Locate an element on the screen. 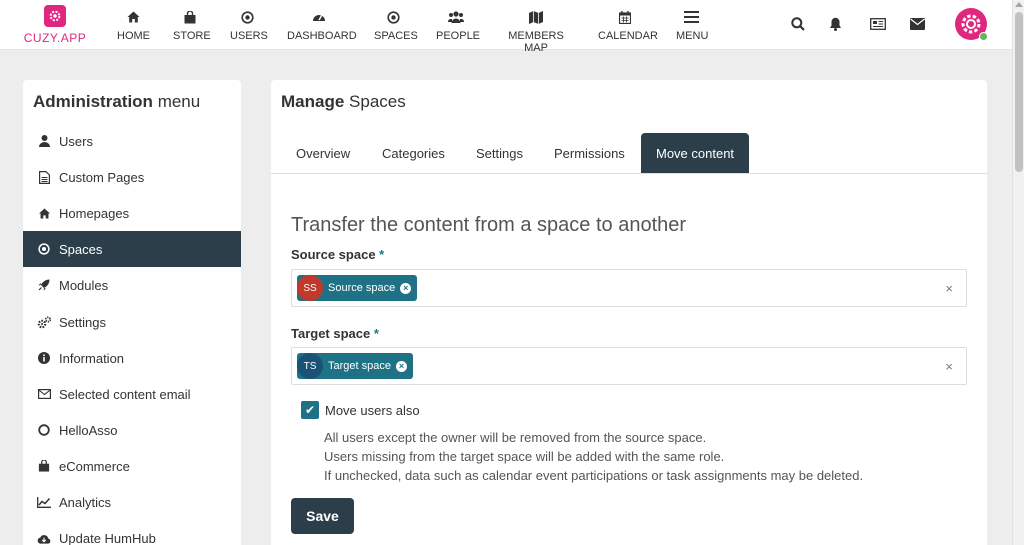 The width and height of the screenshot is (1024, 545). space-avatar: SS is located at coordinates (310, 288).